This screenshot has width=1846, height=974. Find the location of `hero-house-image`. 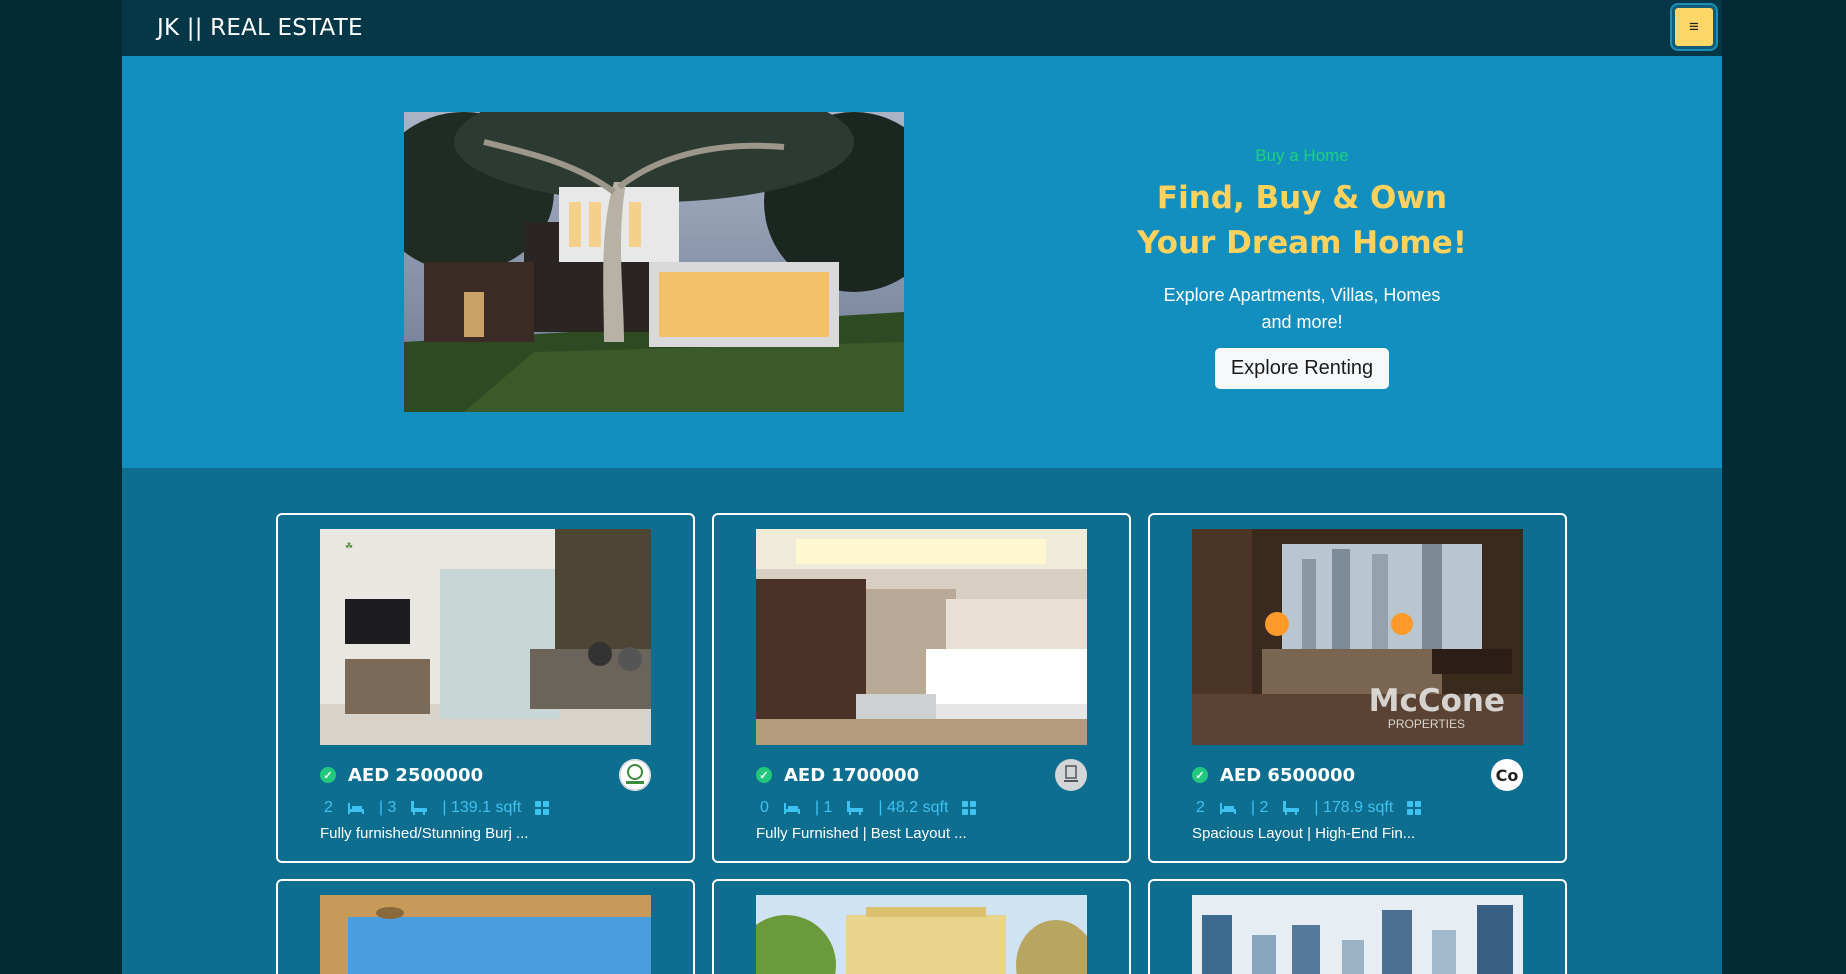

hero-house-image is located at coordinates (654, 262).